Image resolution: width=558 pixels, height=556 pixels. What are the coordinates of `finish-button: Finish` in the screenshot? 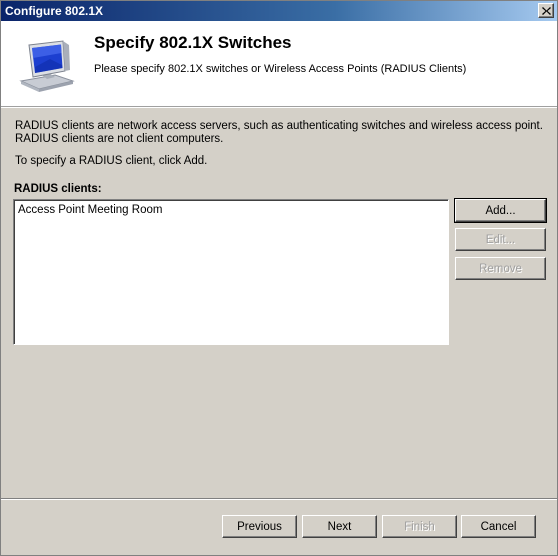 It's located at (419, 526).